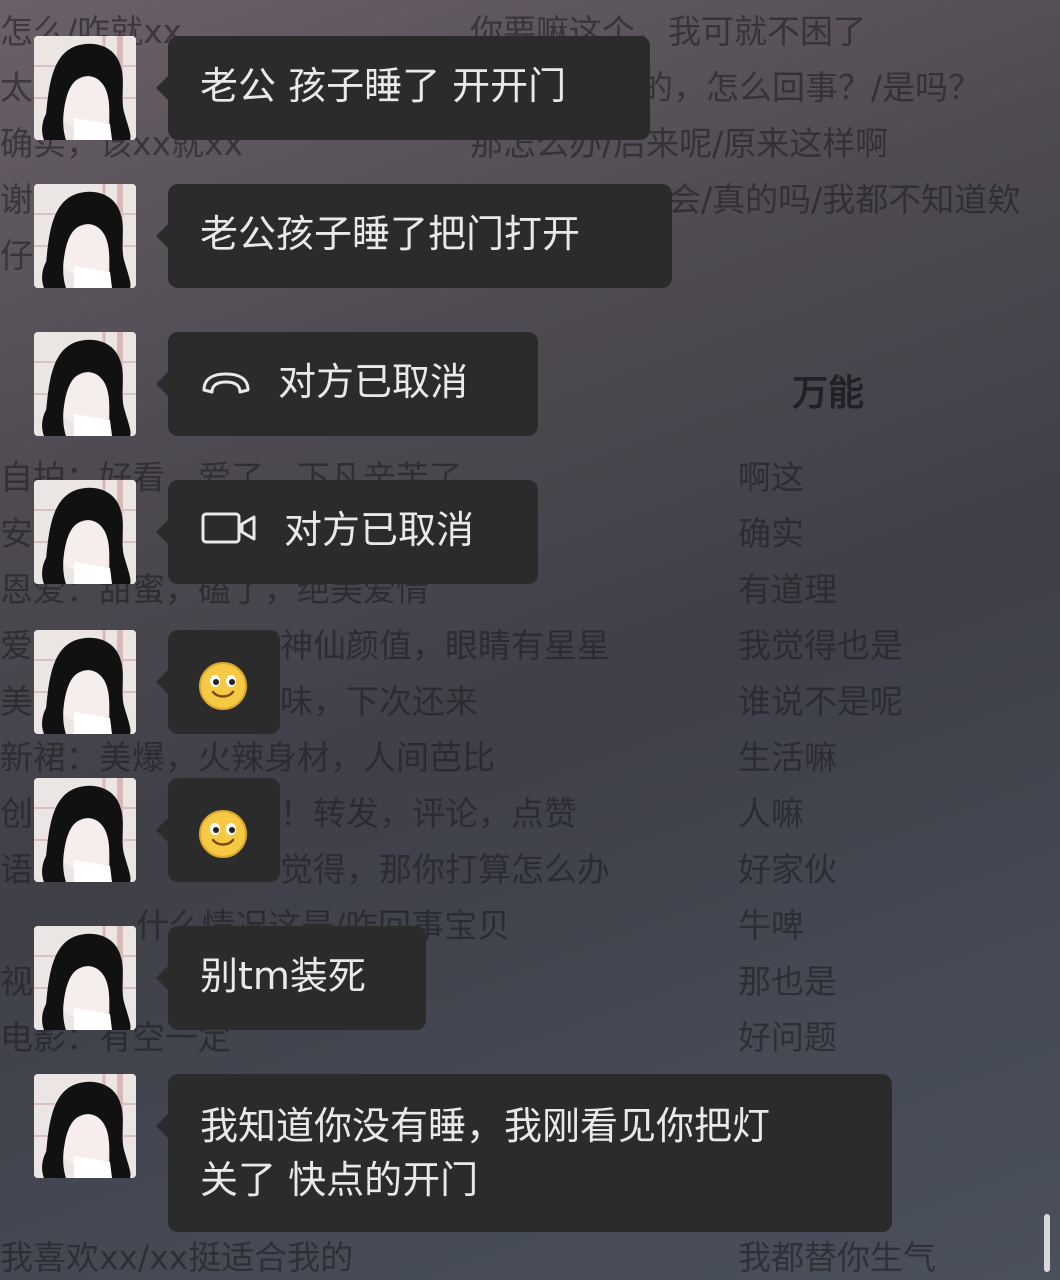  What do you see at coordinates (787, 589) in the screenshot?
I see `bg-line: 有道理` at bounding box center [787, 589].